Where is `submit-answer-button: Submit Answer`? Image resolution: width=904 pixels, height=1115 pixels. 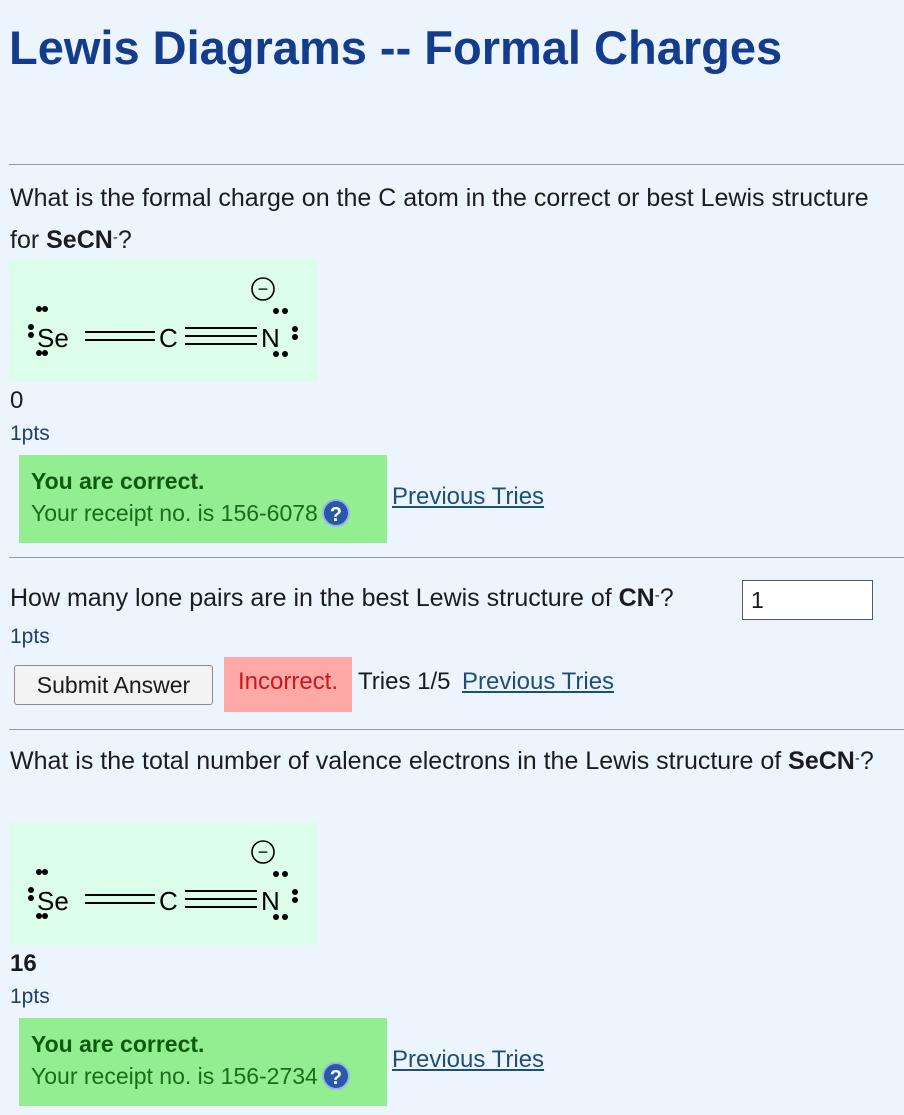
submit-answer-button: Submit Answer is located at coordinates (113, 685).